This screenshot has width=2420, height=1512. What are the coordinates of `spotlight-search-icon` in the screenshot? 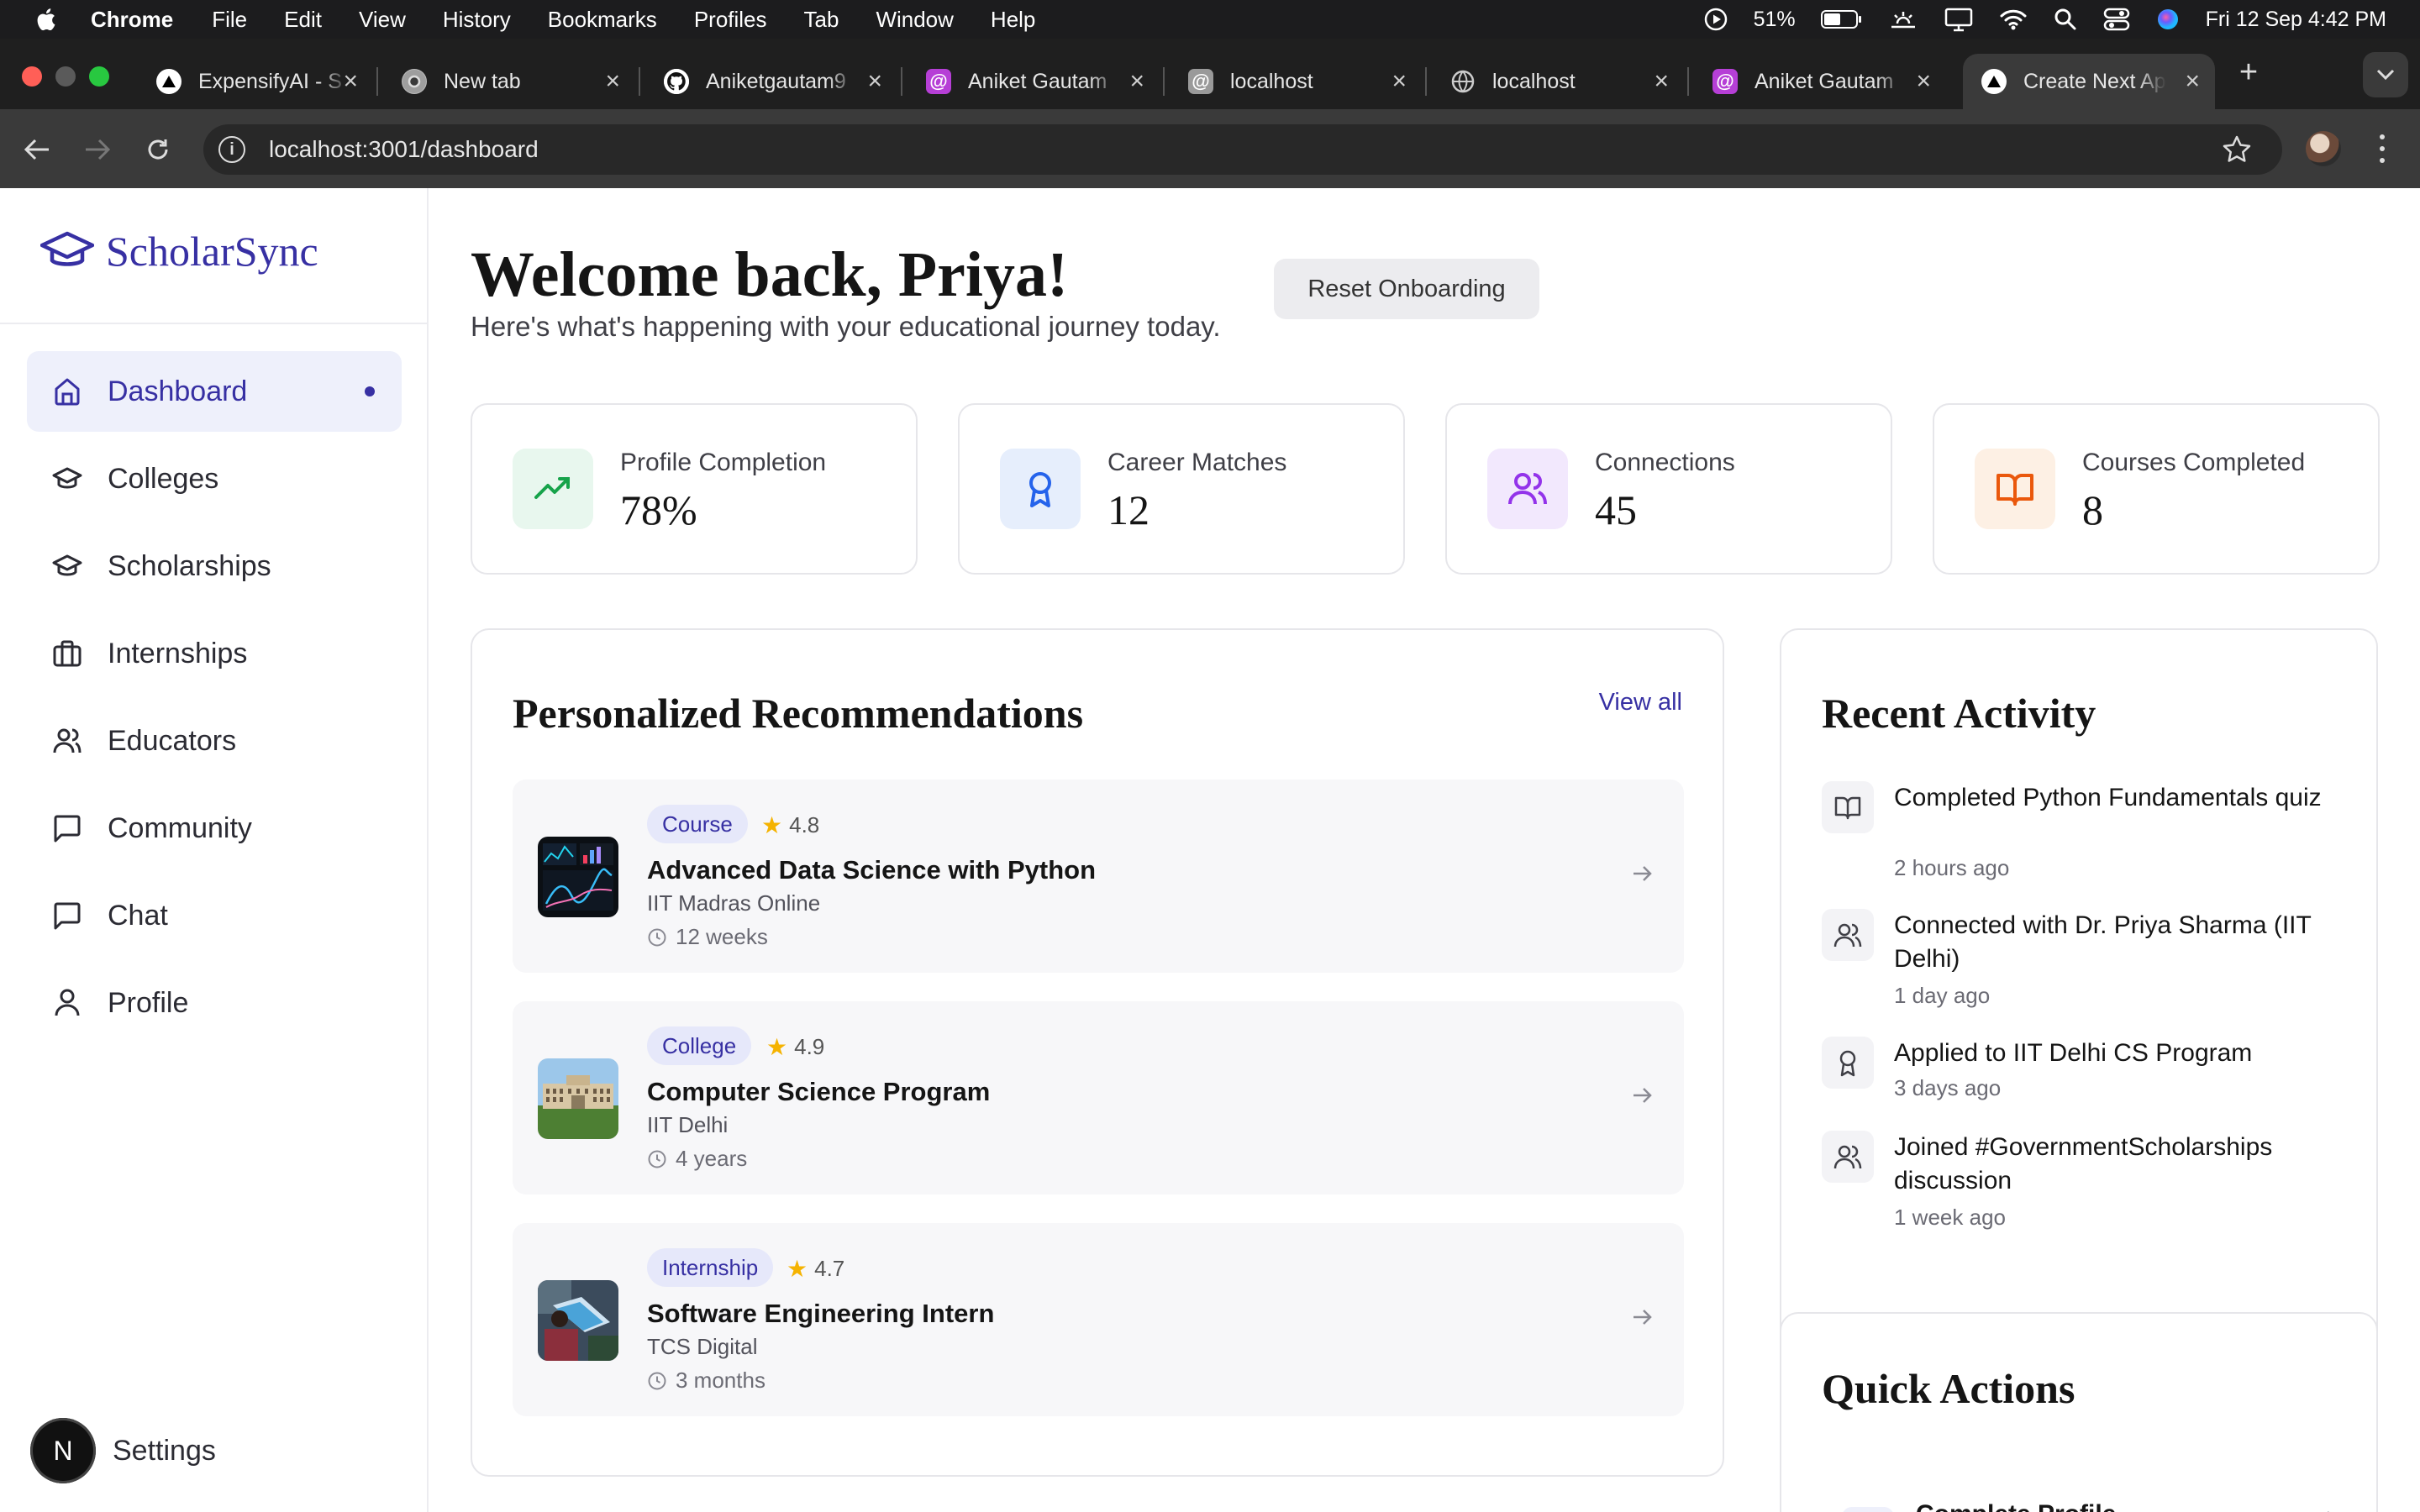 It's located at (2065, 19).